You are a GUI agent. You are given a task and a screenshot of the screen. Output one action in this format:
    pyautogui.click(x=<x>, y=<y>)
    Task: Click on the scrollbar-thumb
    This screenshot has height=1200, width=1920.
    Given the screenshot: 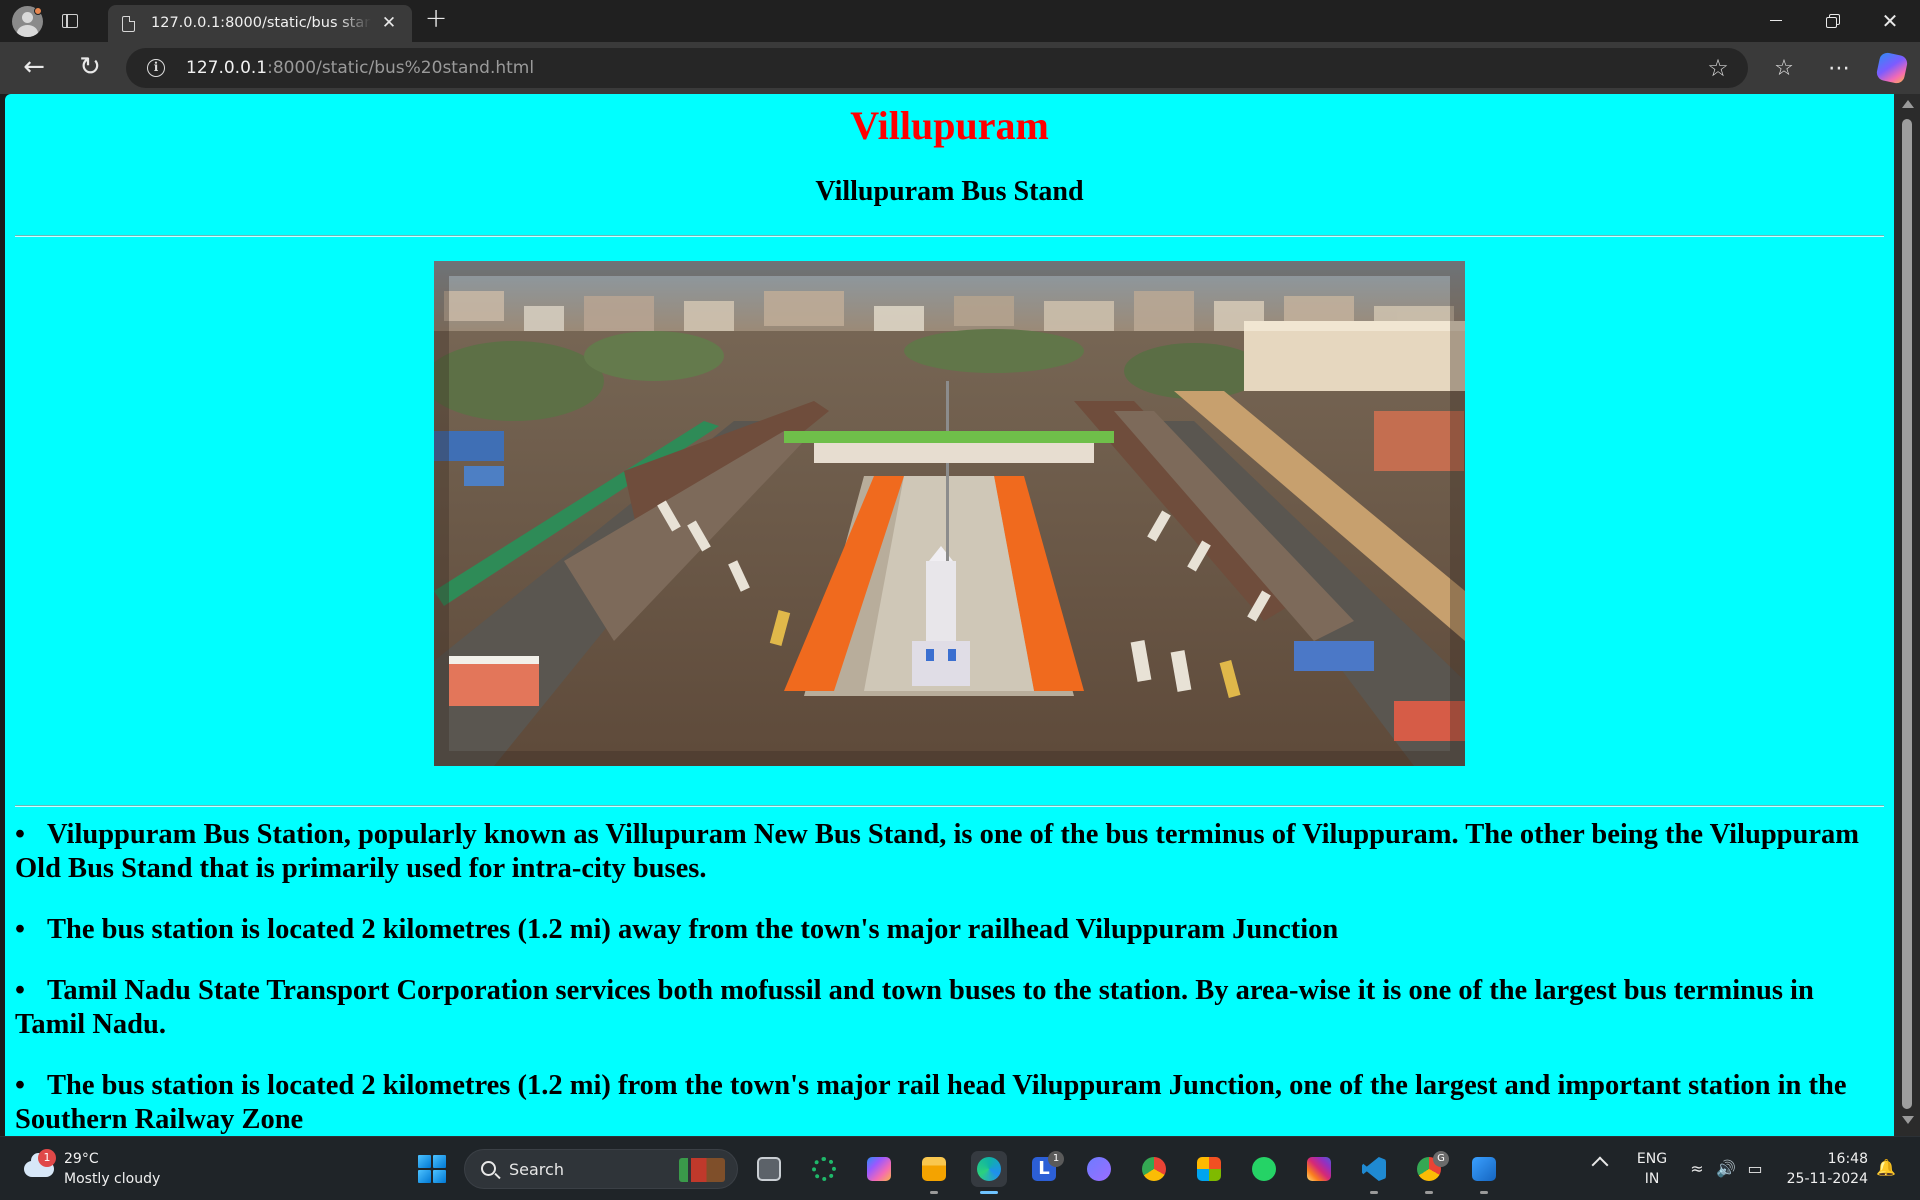 What is the action you would take?
    pyautogui.click(x=1907, y=614)
    